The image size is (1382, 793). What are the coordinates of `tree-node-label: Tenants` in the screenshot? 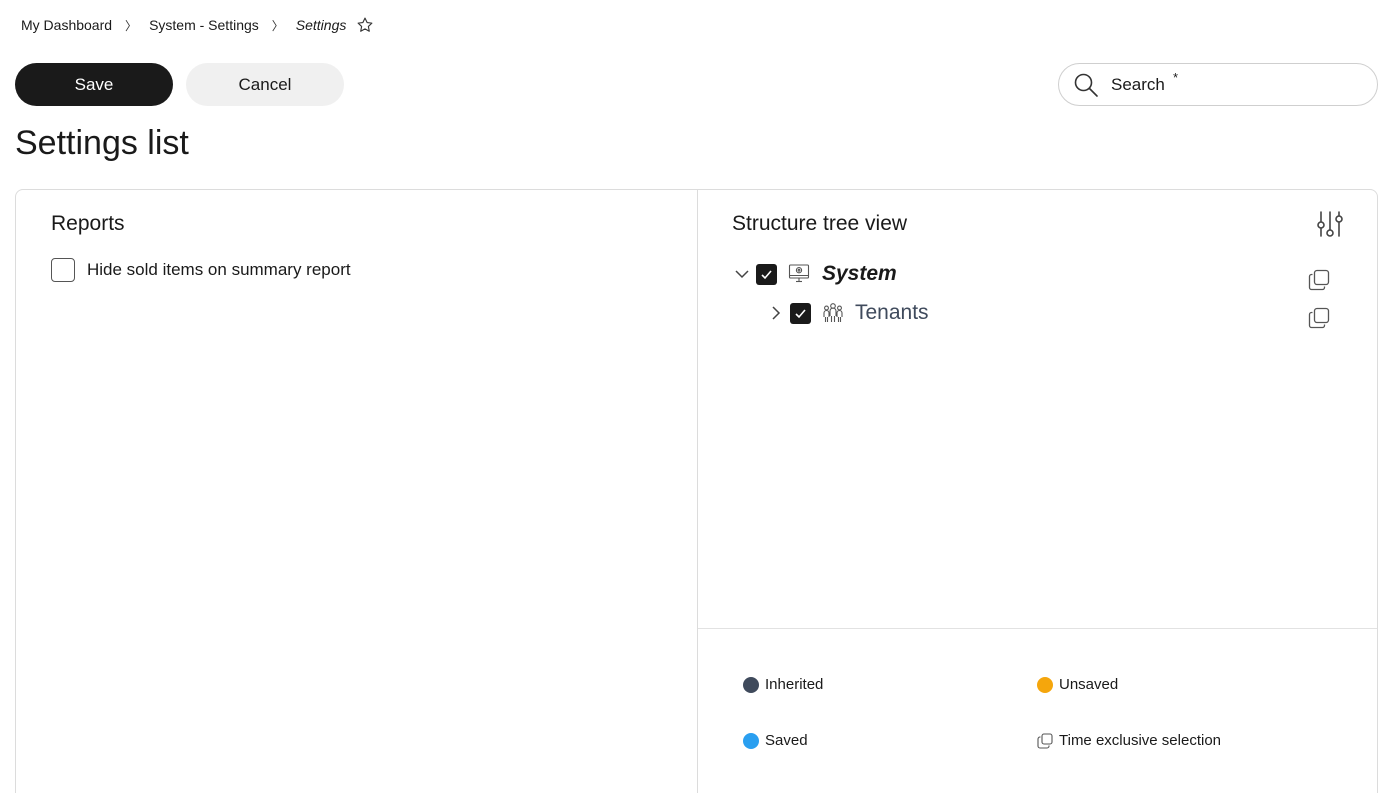 It's located at (892, 312).